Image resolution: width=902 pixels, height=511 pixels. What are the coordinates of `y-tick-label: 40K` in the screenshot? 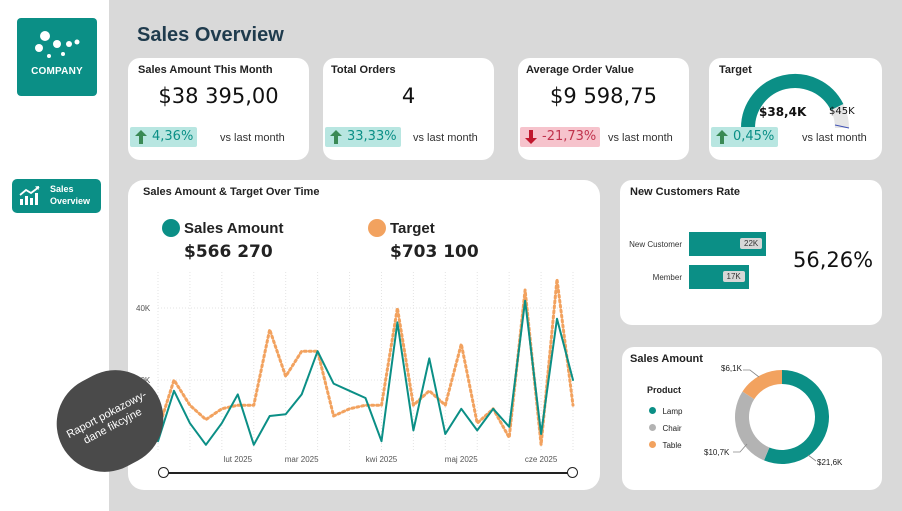 It's located at (143, 308).